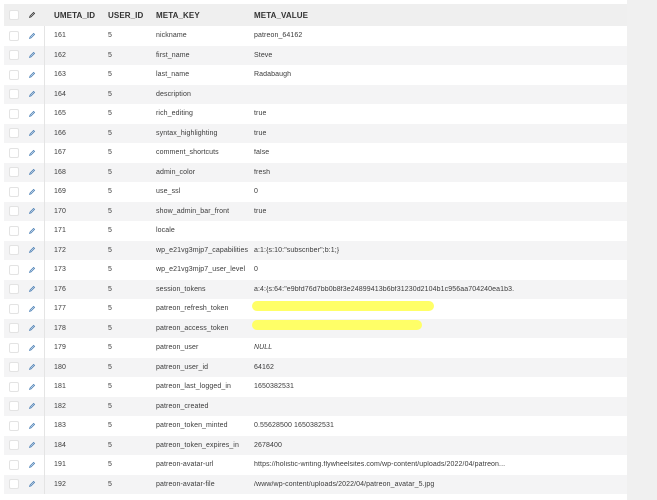 This screenshot has height=500, width=657. What do you see at coordinates (268, 445) in the screenshot?
I see `cell-meta-value: 2678400` at bounding box center [268, 445].